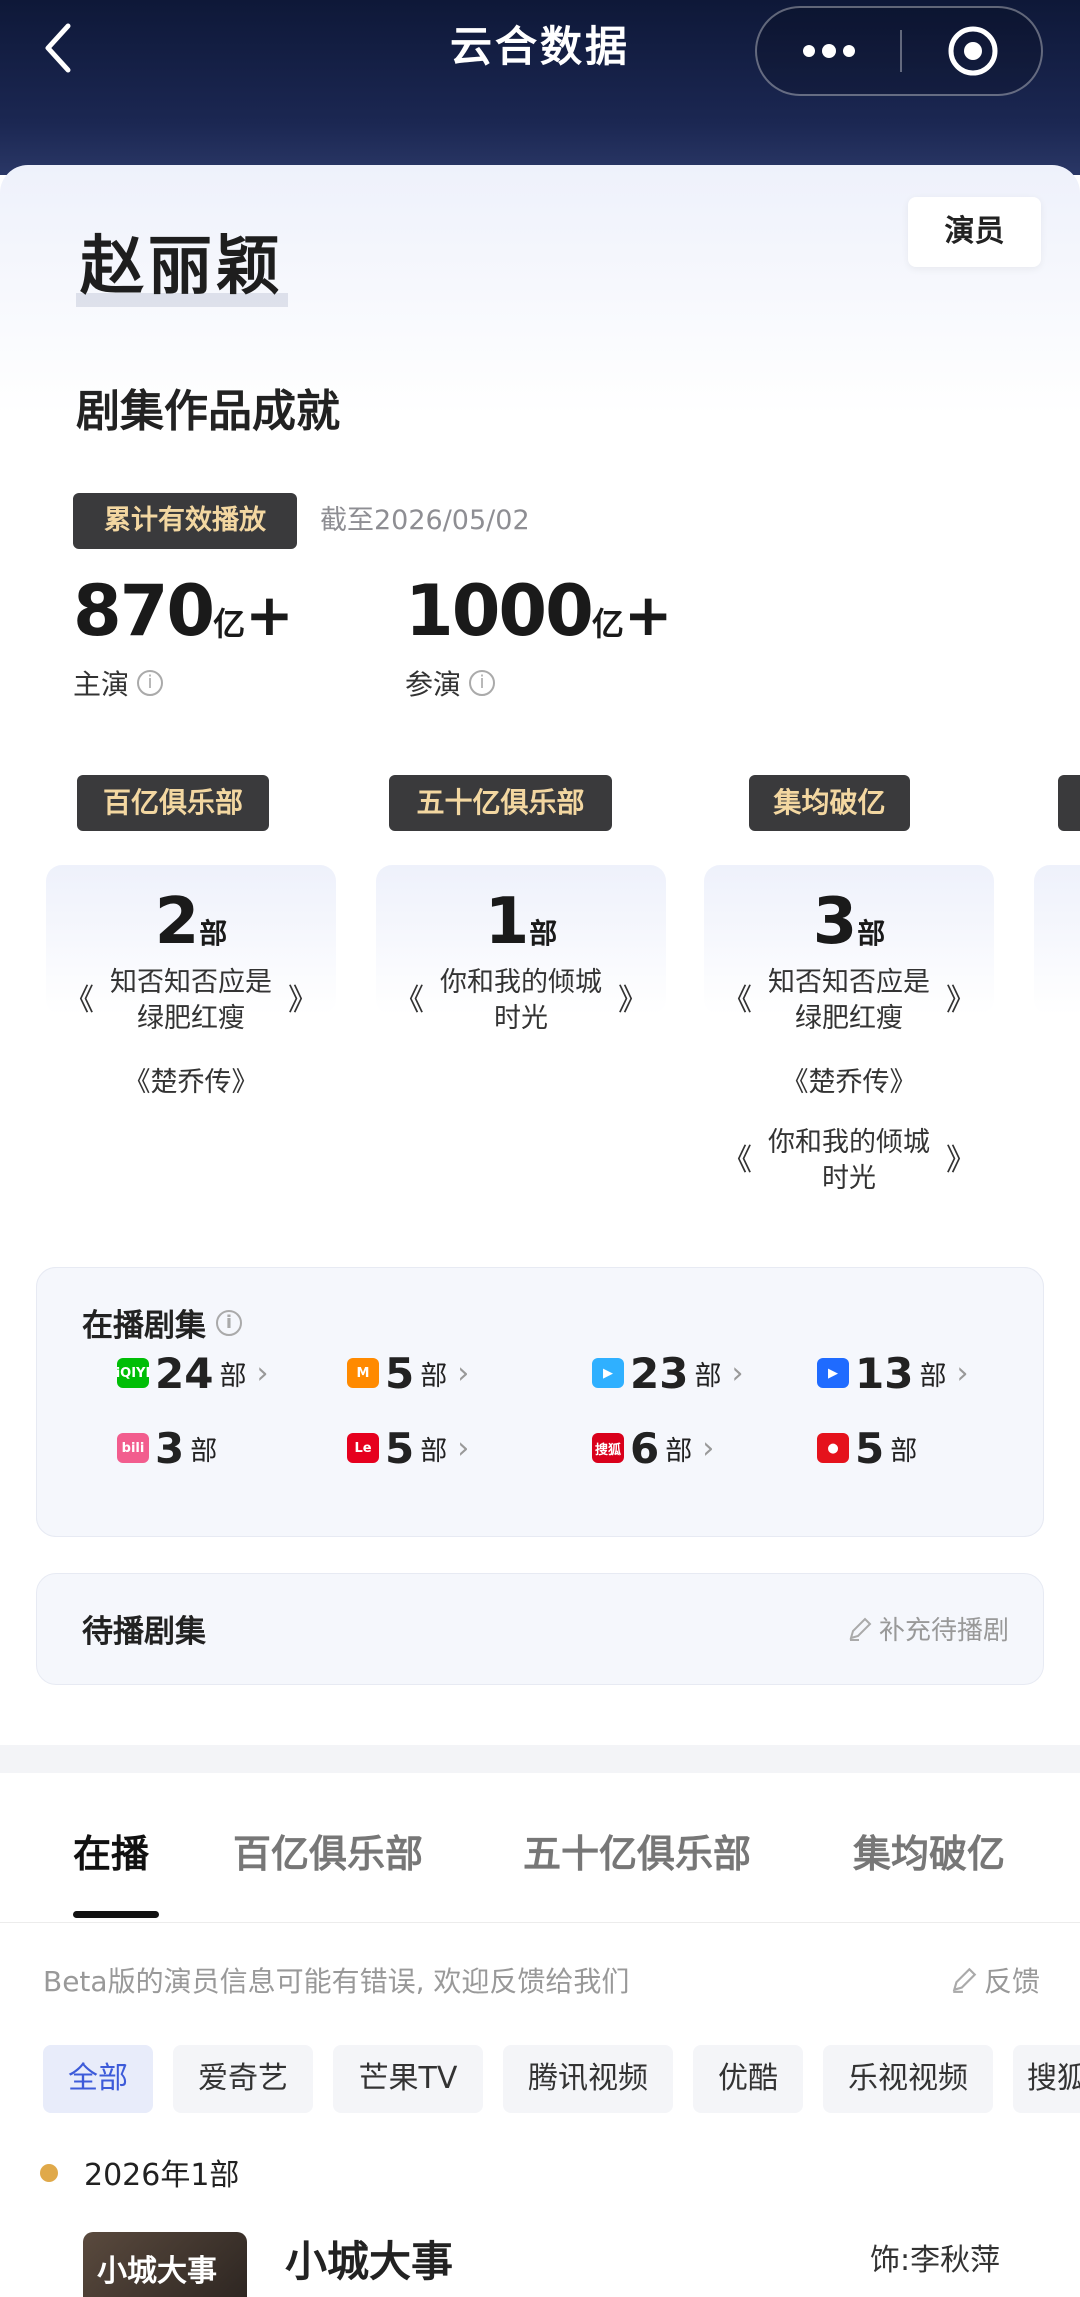  Describe the element at coordinates (363, 1373) in the screenshot. I see `mango-tv-icon: M` at that location.